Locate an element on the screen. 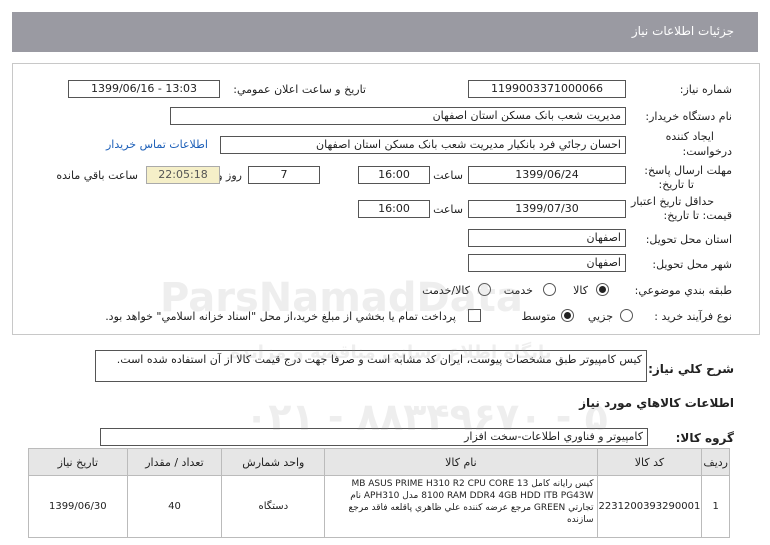 The image size is (770, 545). validity-label: حداقل تاريخ اعتبار is located at coordinates (672, 201).